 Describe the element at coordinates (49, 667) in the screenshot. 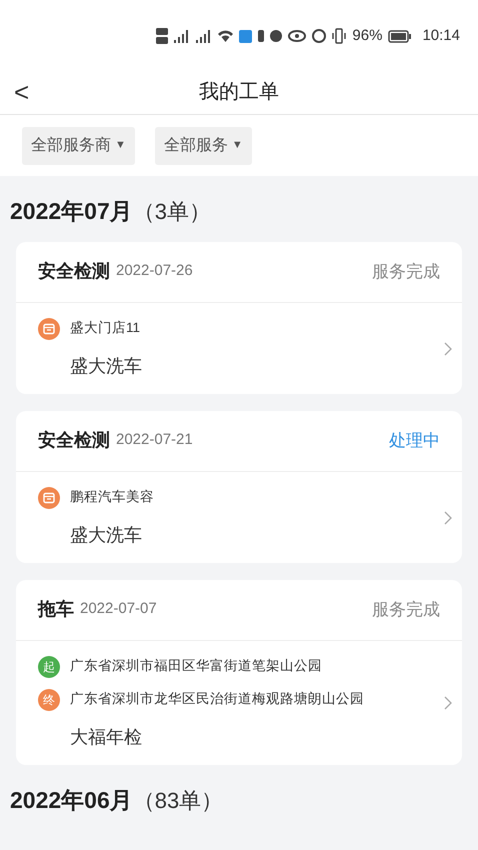

I see `location-badge: 起` at that location.